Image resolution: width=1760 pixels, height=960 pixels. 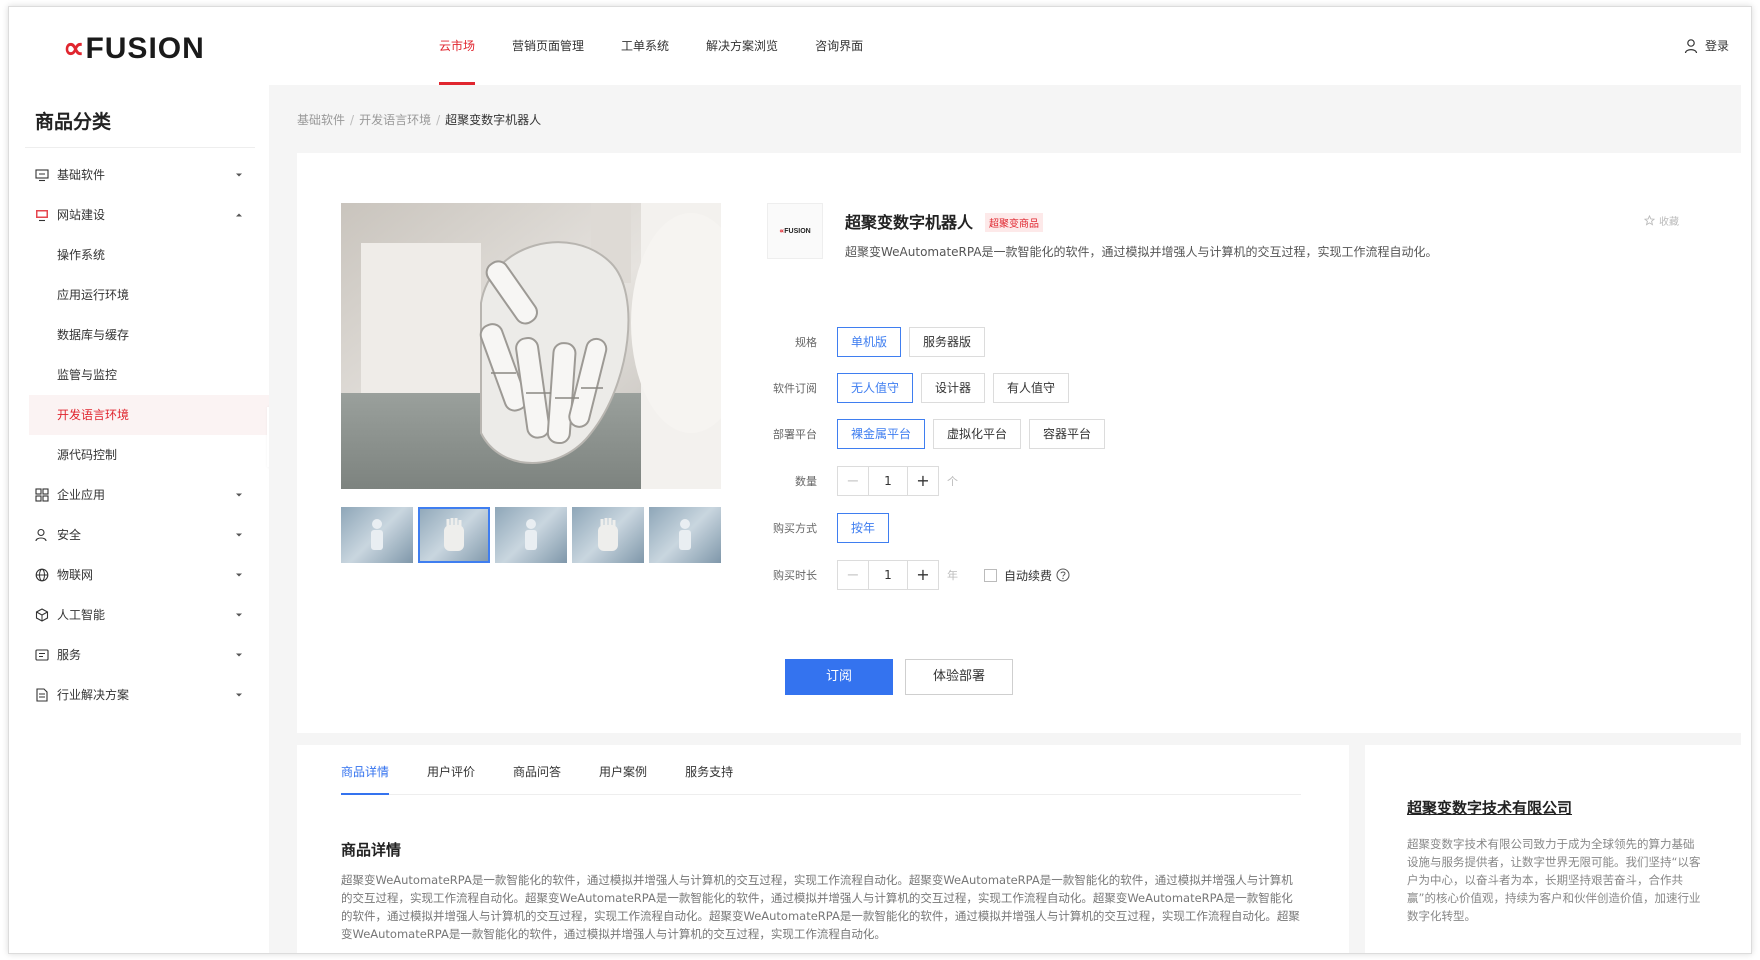 I want to click on sidebar-item-enterprise-apps: 企业应用, so click(x=139, y=495).